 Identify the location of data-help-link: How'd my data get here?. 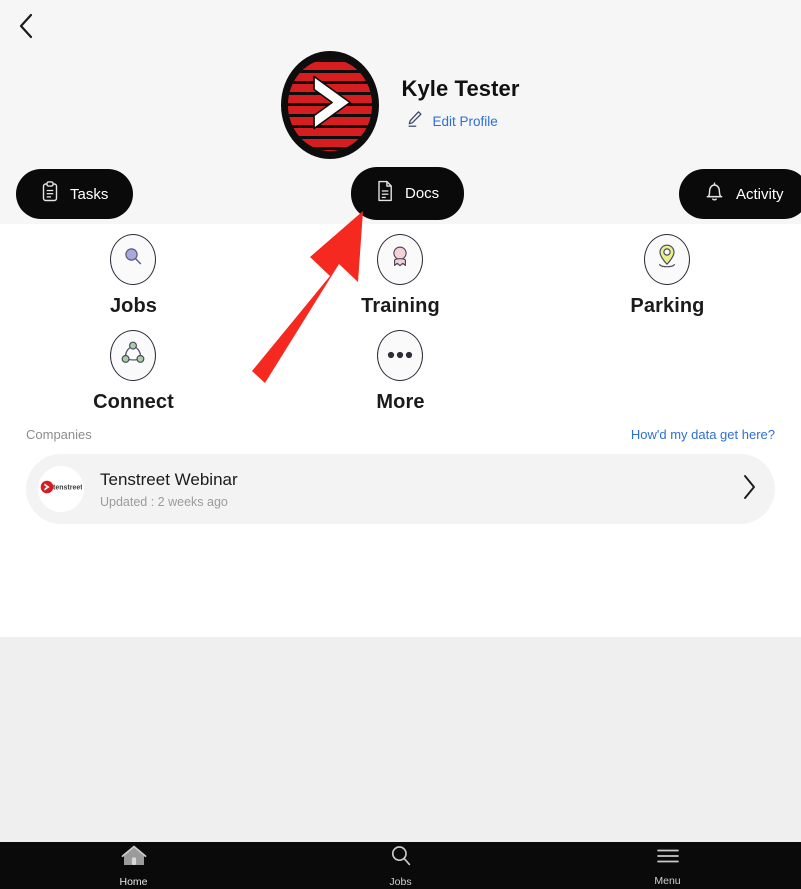
(703, 434).